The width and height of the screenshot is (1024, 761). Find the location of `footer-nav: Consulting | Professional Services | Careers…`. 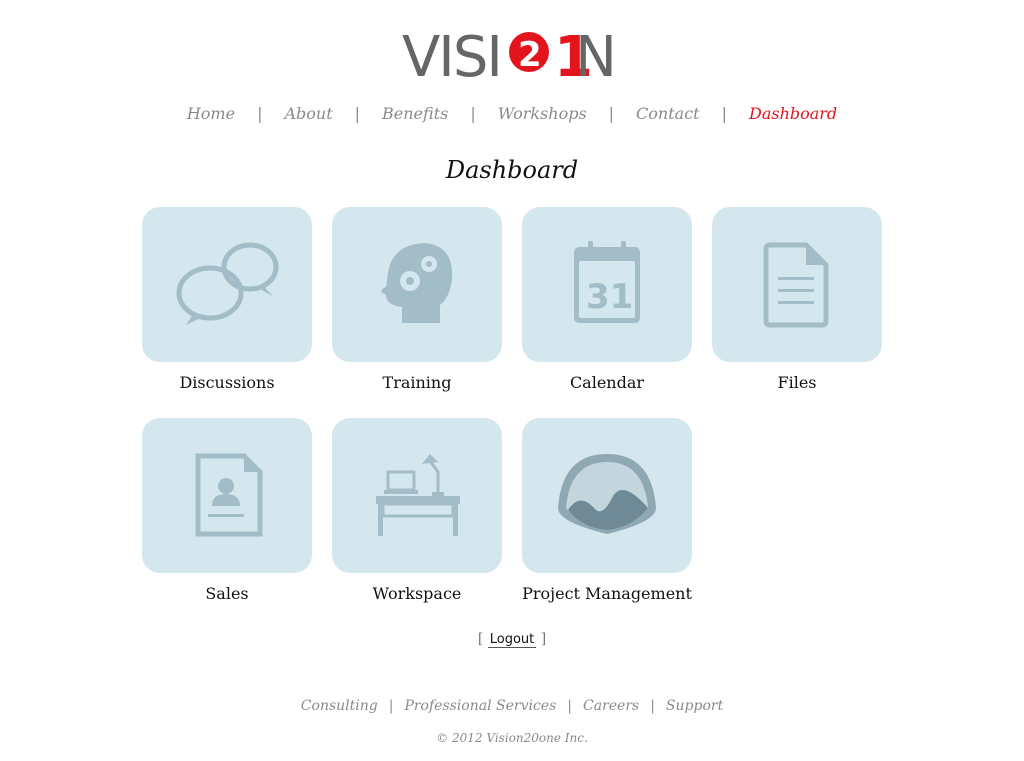

footer-nav: Consulting | Professional Services | Careers… is located at coordinates (512, 706).